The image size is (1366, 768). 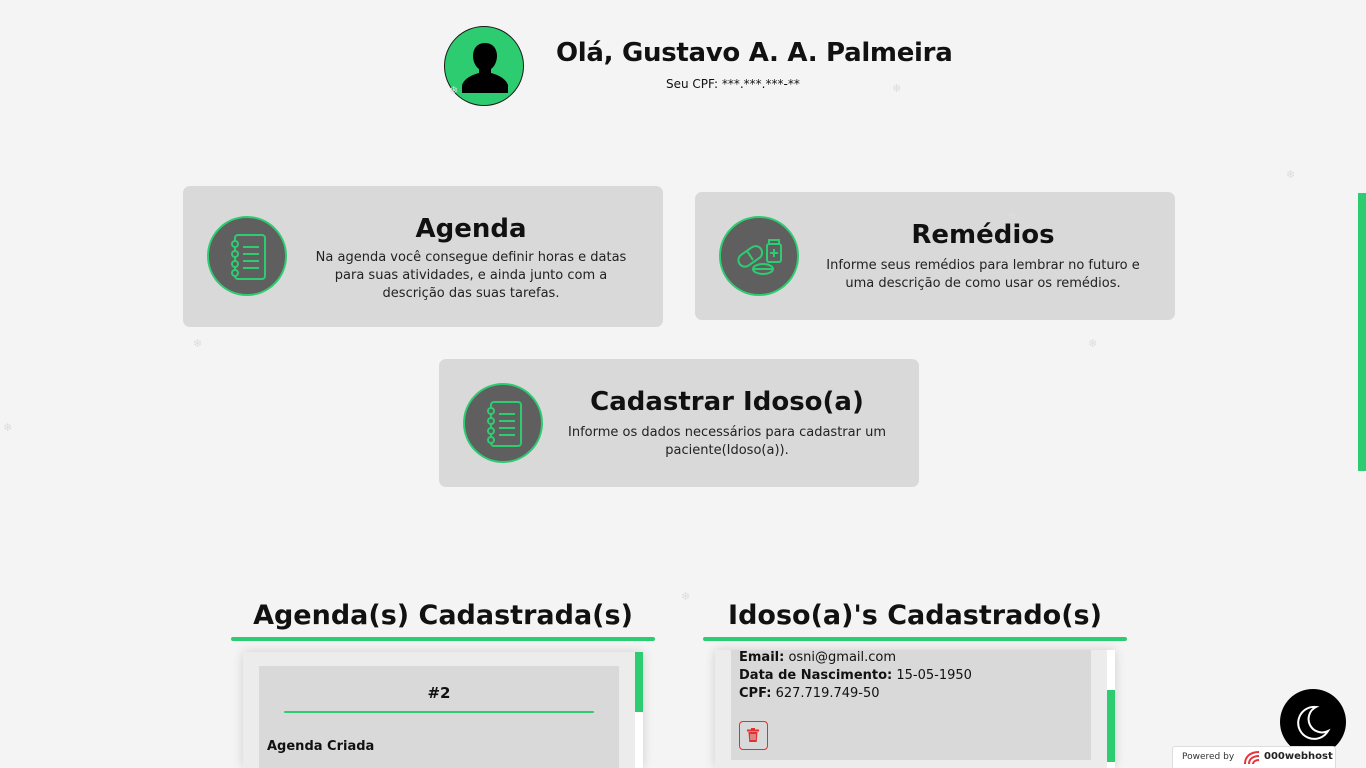 I want to click on agenda-label: Agenda Criada, so click(x=321, y=746).